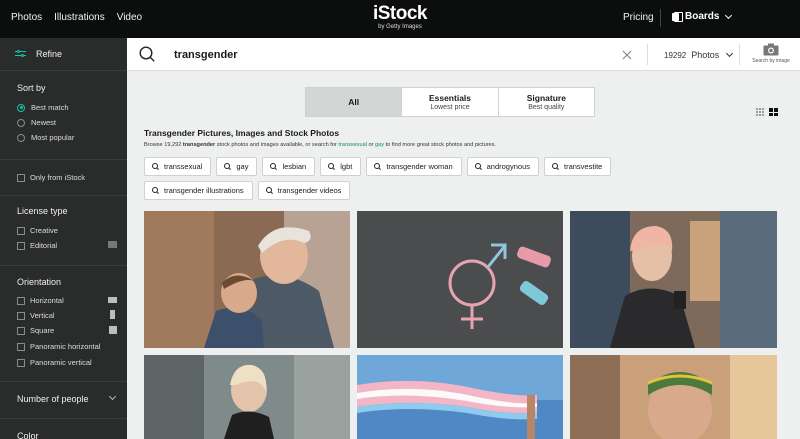 Image resolution: width=800 pixels, height=439 pixels. What do you see at coordinates (502, 166) in the screenshot?
I see `related-chip: androgynous` at bounding box center [502, 166].